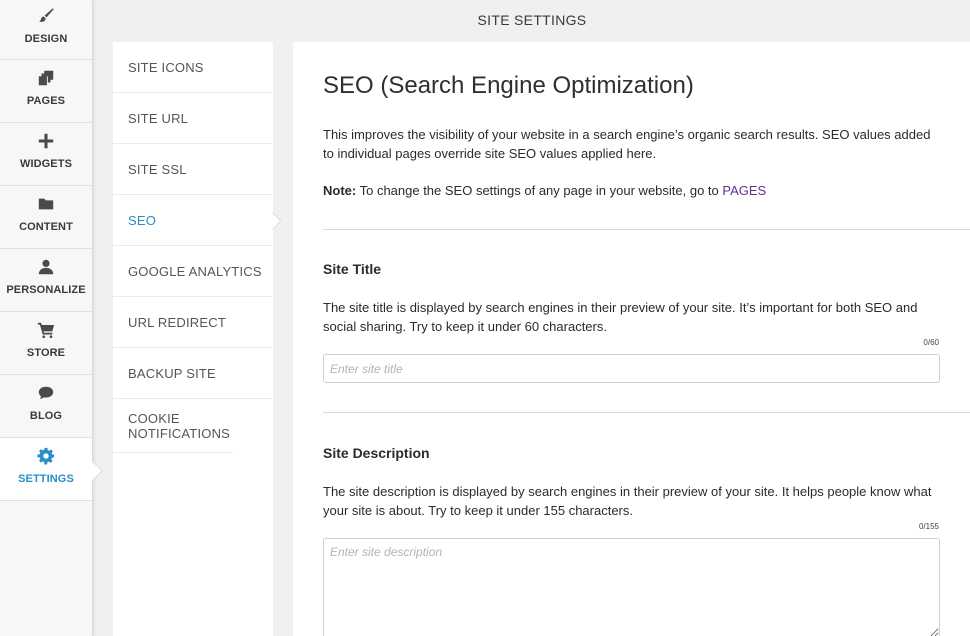 The width and height of the screenshot is (970, 636). I want to click on pages-link: PAGES, so click(744, 190).